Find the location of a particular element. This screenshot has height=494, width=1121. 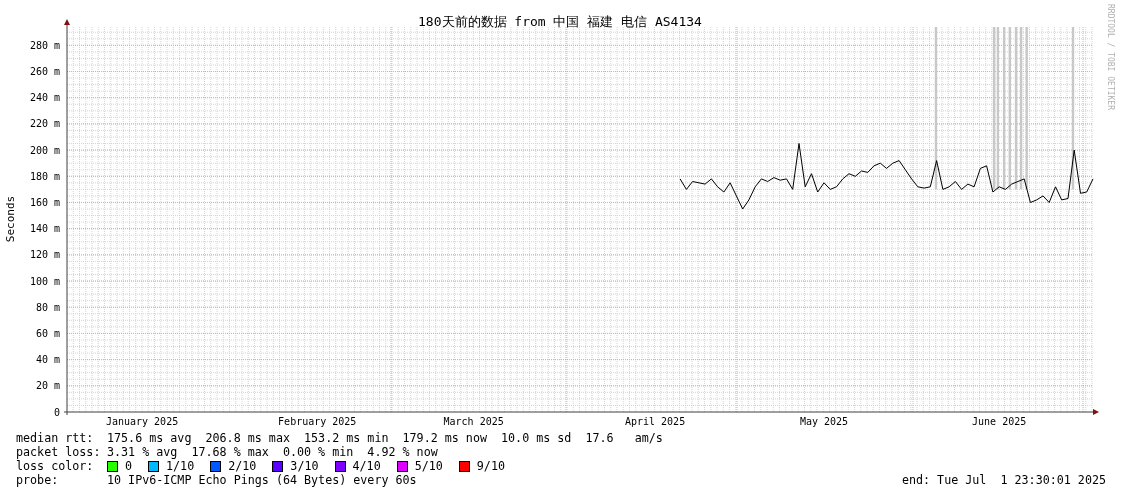

y-tick-label: 80 m is located at coordinates (47, 307).